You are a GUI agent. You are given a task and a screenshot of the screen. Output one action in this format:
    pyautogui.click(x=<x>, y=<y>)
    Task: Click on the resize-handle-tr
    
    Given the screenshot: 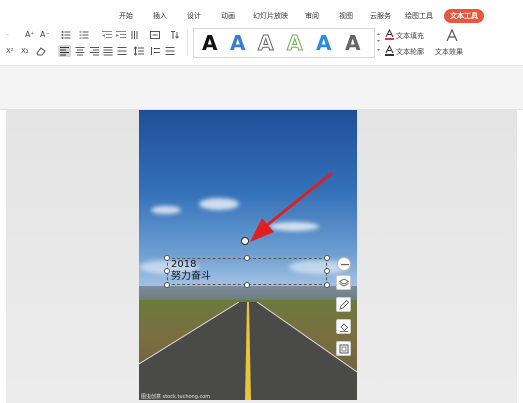 What is the action you would take?
    pyautogui.click(x=327, y=258)
    